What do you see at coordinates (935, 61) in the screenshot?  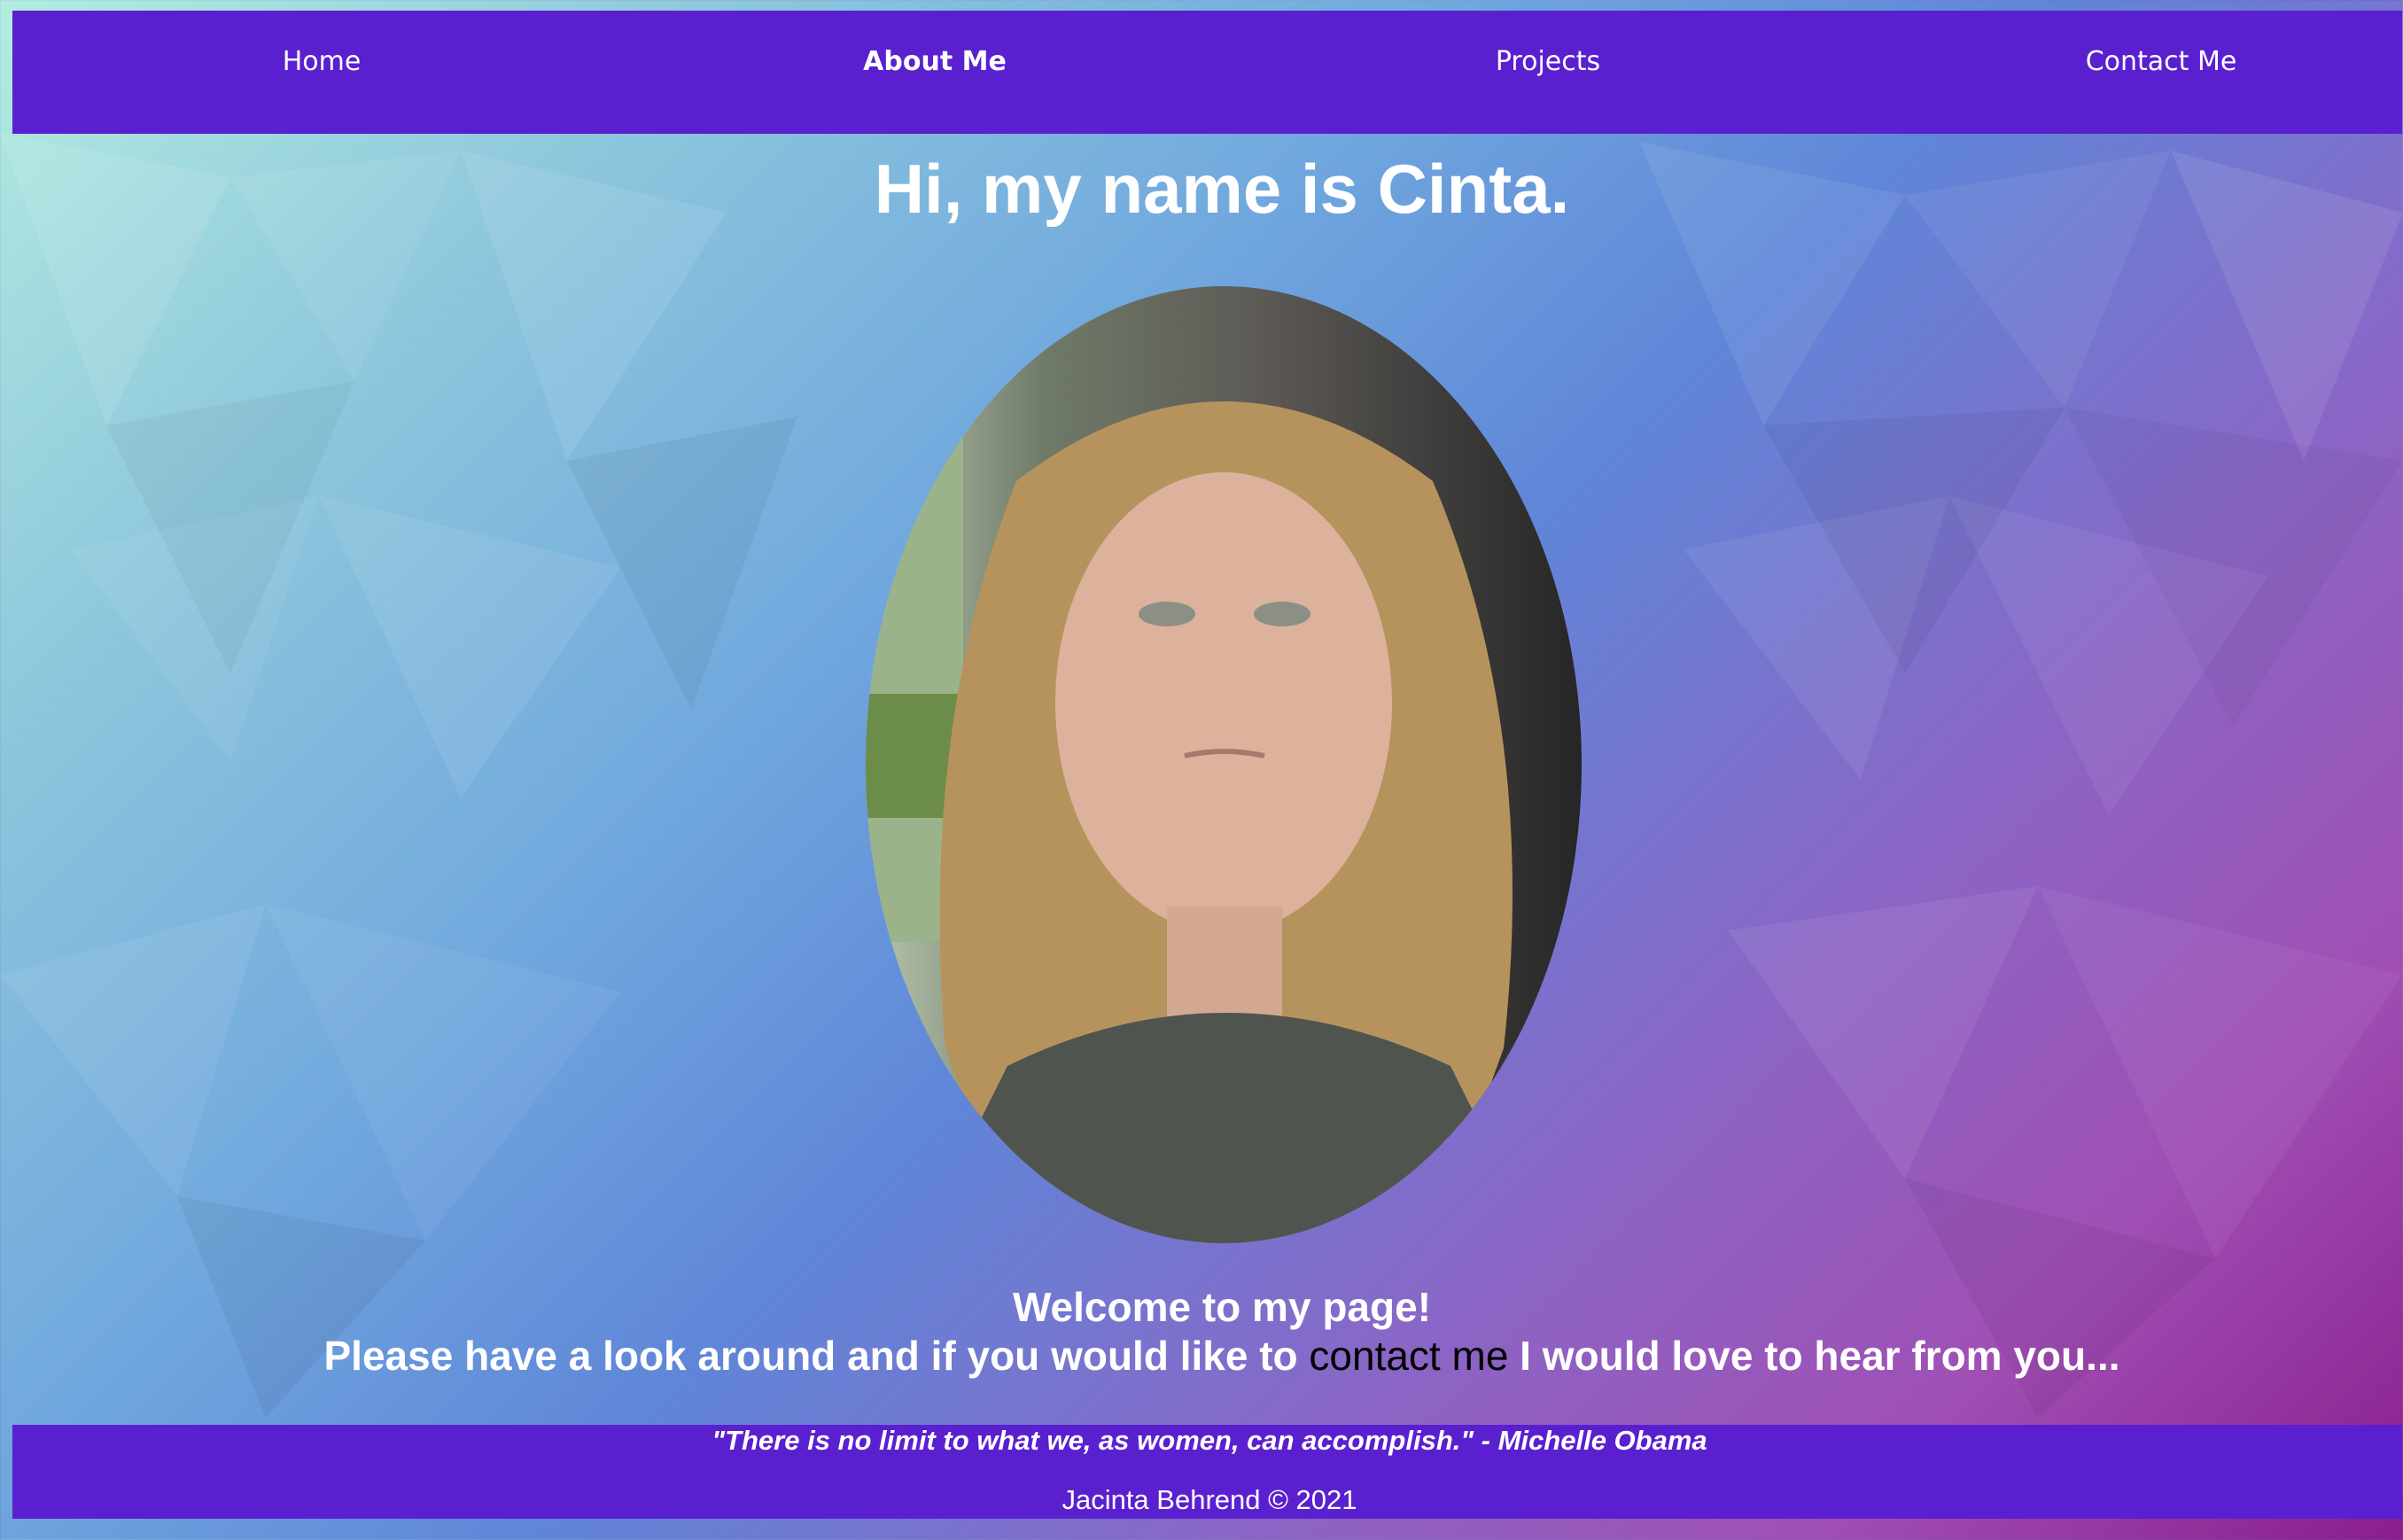 I see `nav-about-me: About Me` at bounding box center [935, 61].